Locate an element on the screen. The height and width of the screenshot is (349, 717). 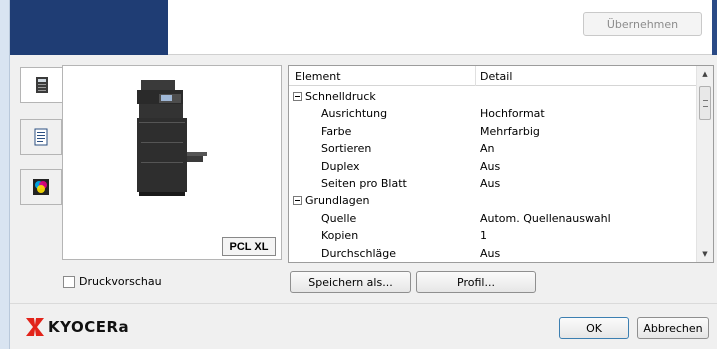
table-row: Kopien 1 is located at coordinates (493, 235).